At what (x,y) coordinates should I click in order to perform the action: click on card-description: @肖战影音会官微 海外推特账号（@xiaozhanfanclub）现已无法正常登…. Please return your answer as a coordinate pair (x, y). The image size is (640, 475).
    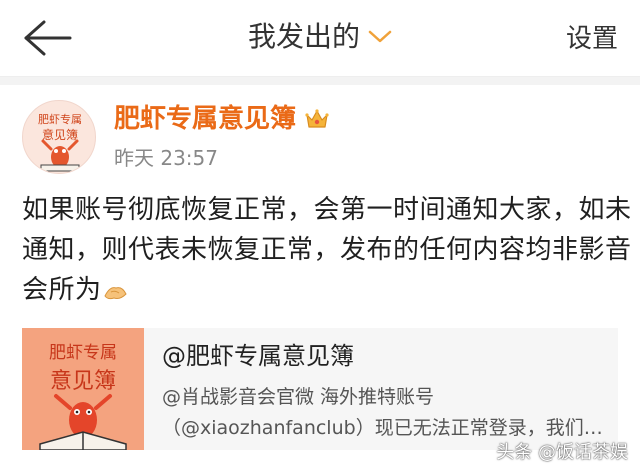
    Looking at the image, I should click on (382, 412).